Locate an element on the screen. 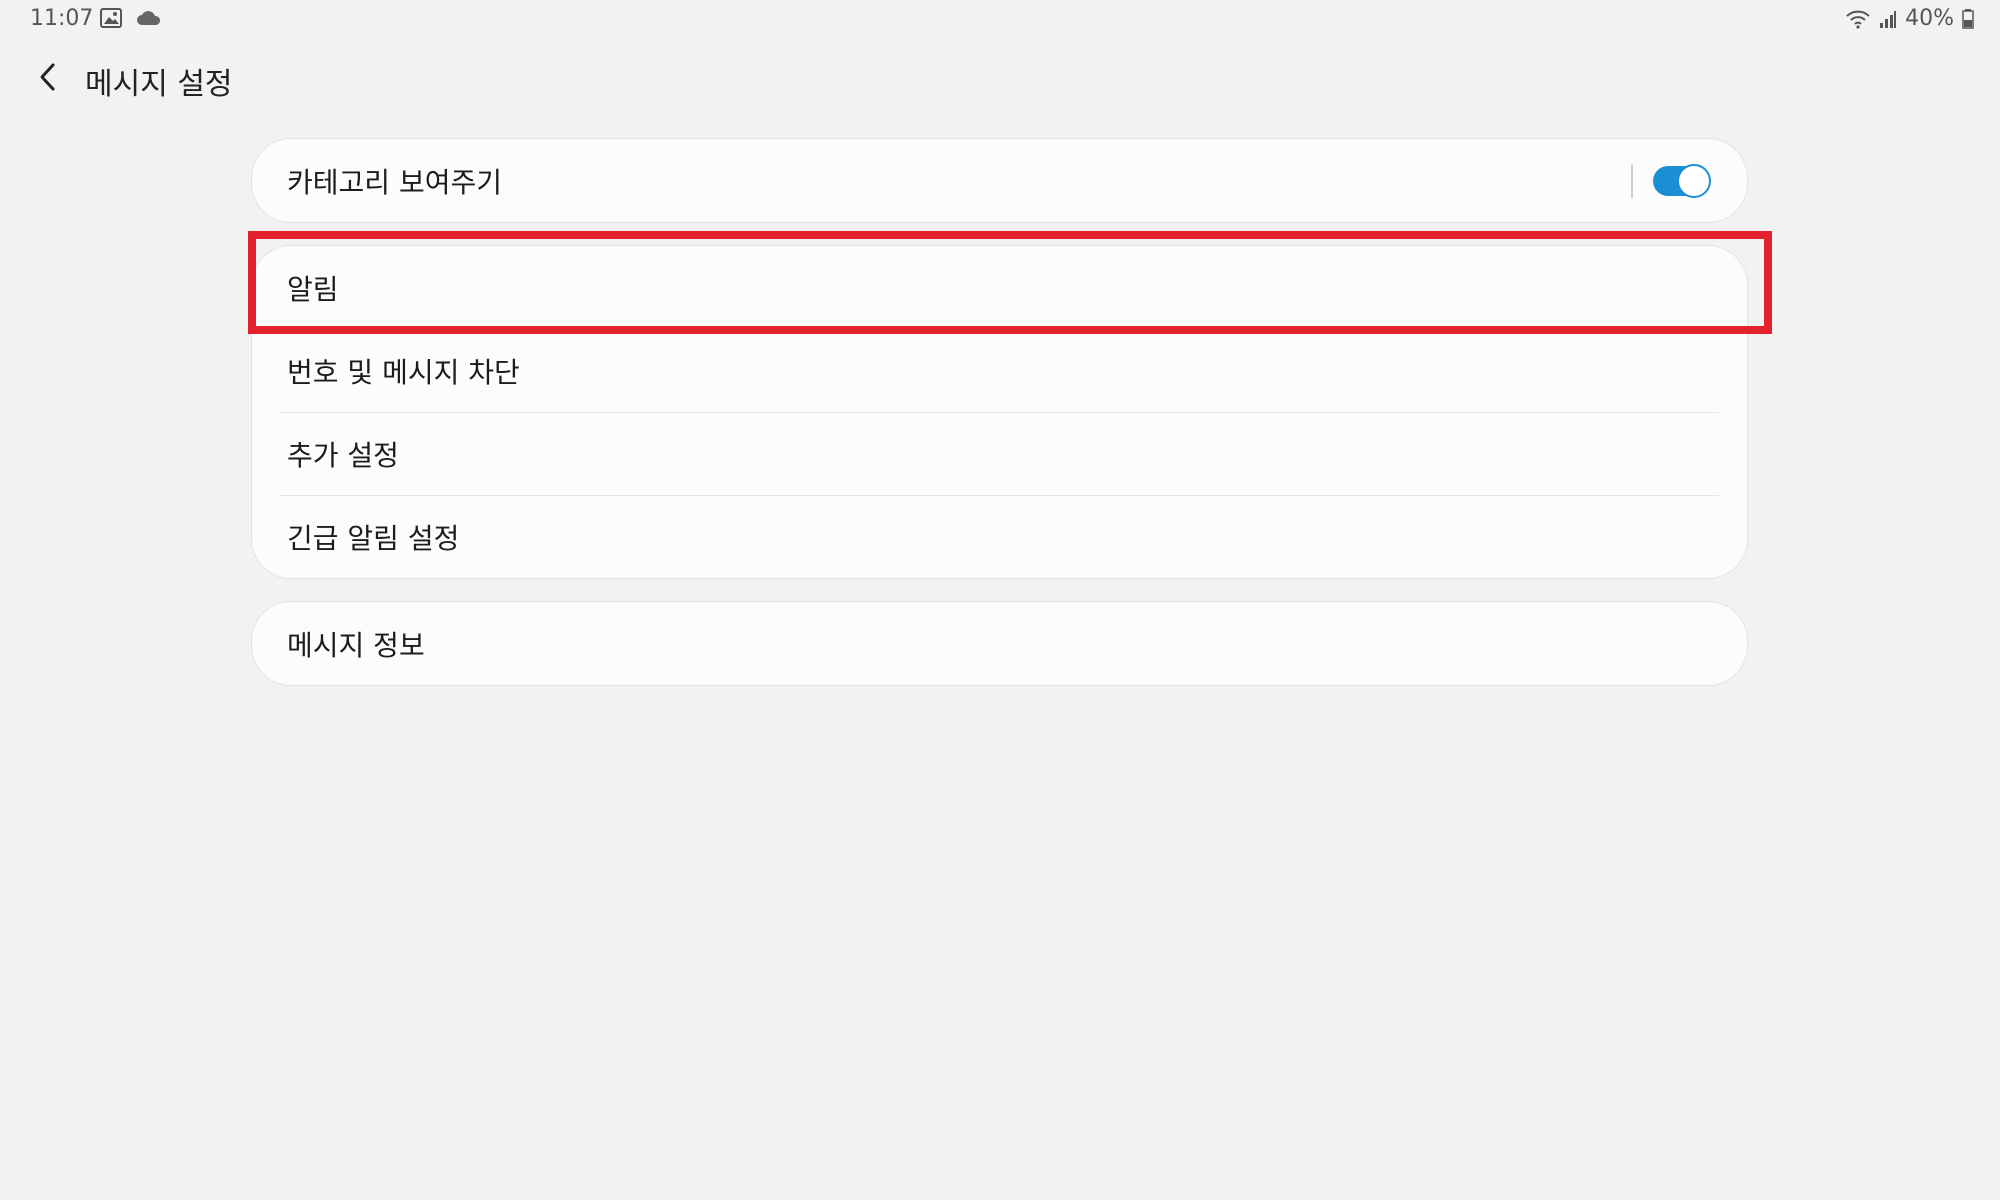  info-card: 메시지 정보 is located at coordinates (999, 643).